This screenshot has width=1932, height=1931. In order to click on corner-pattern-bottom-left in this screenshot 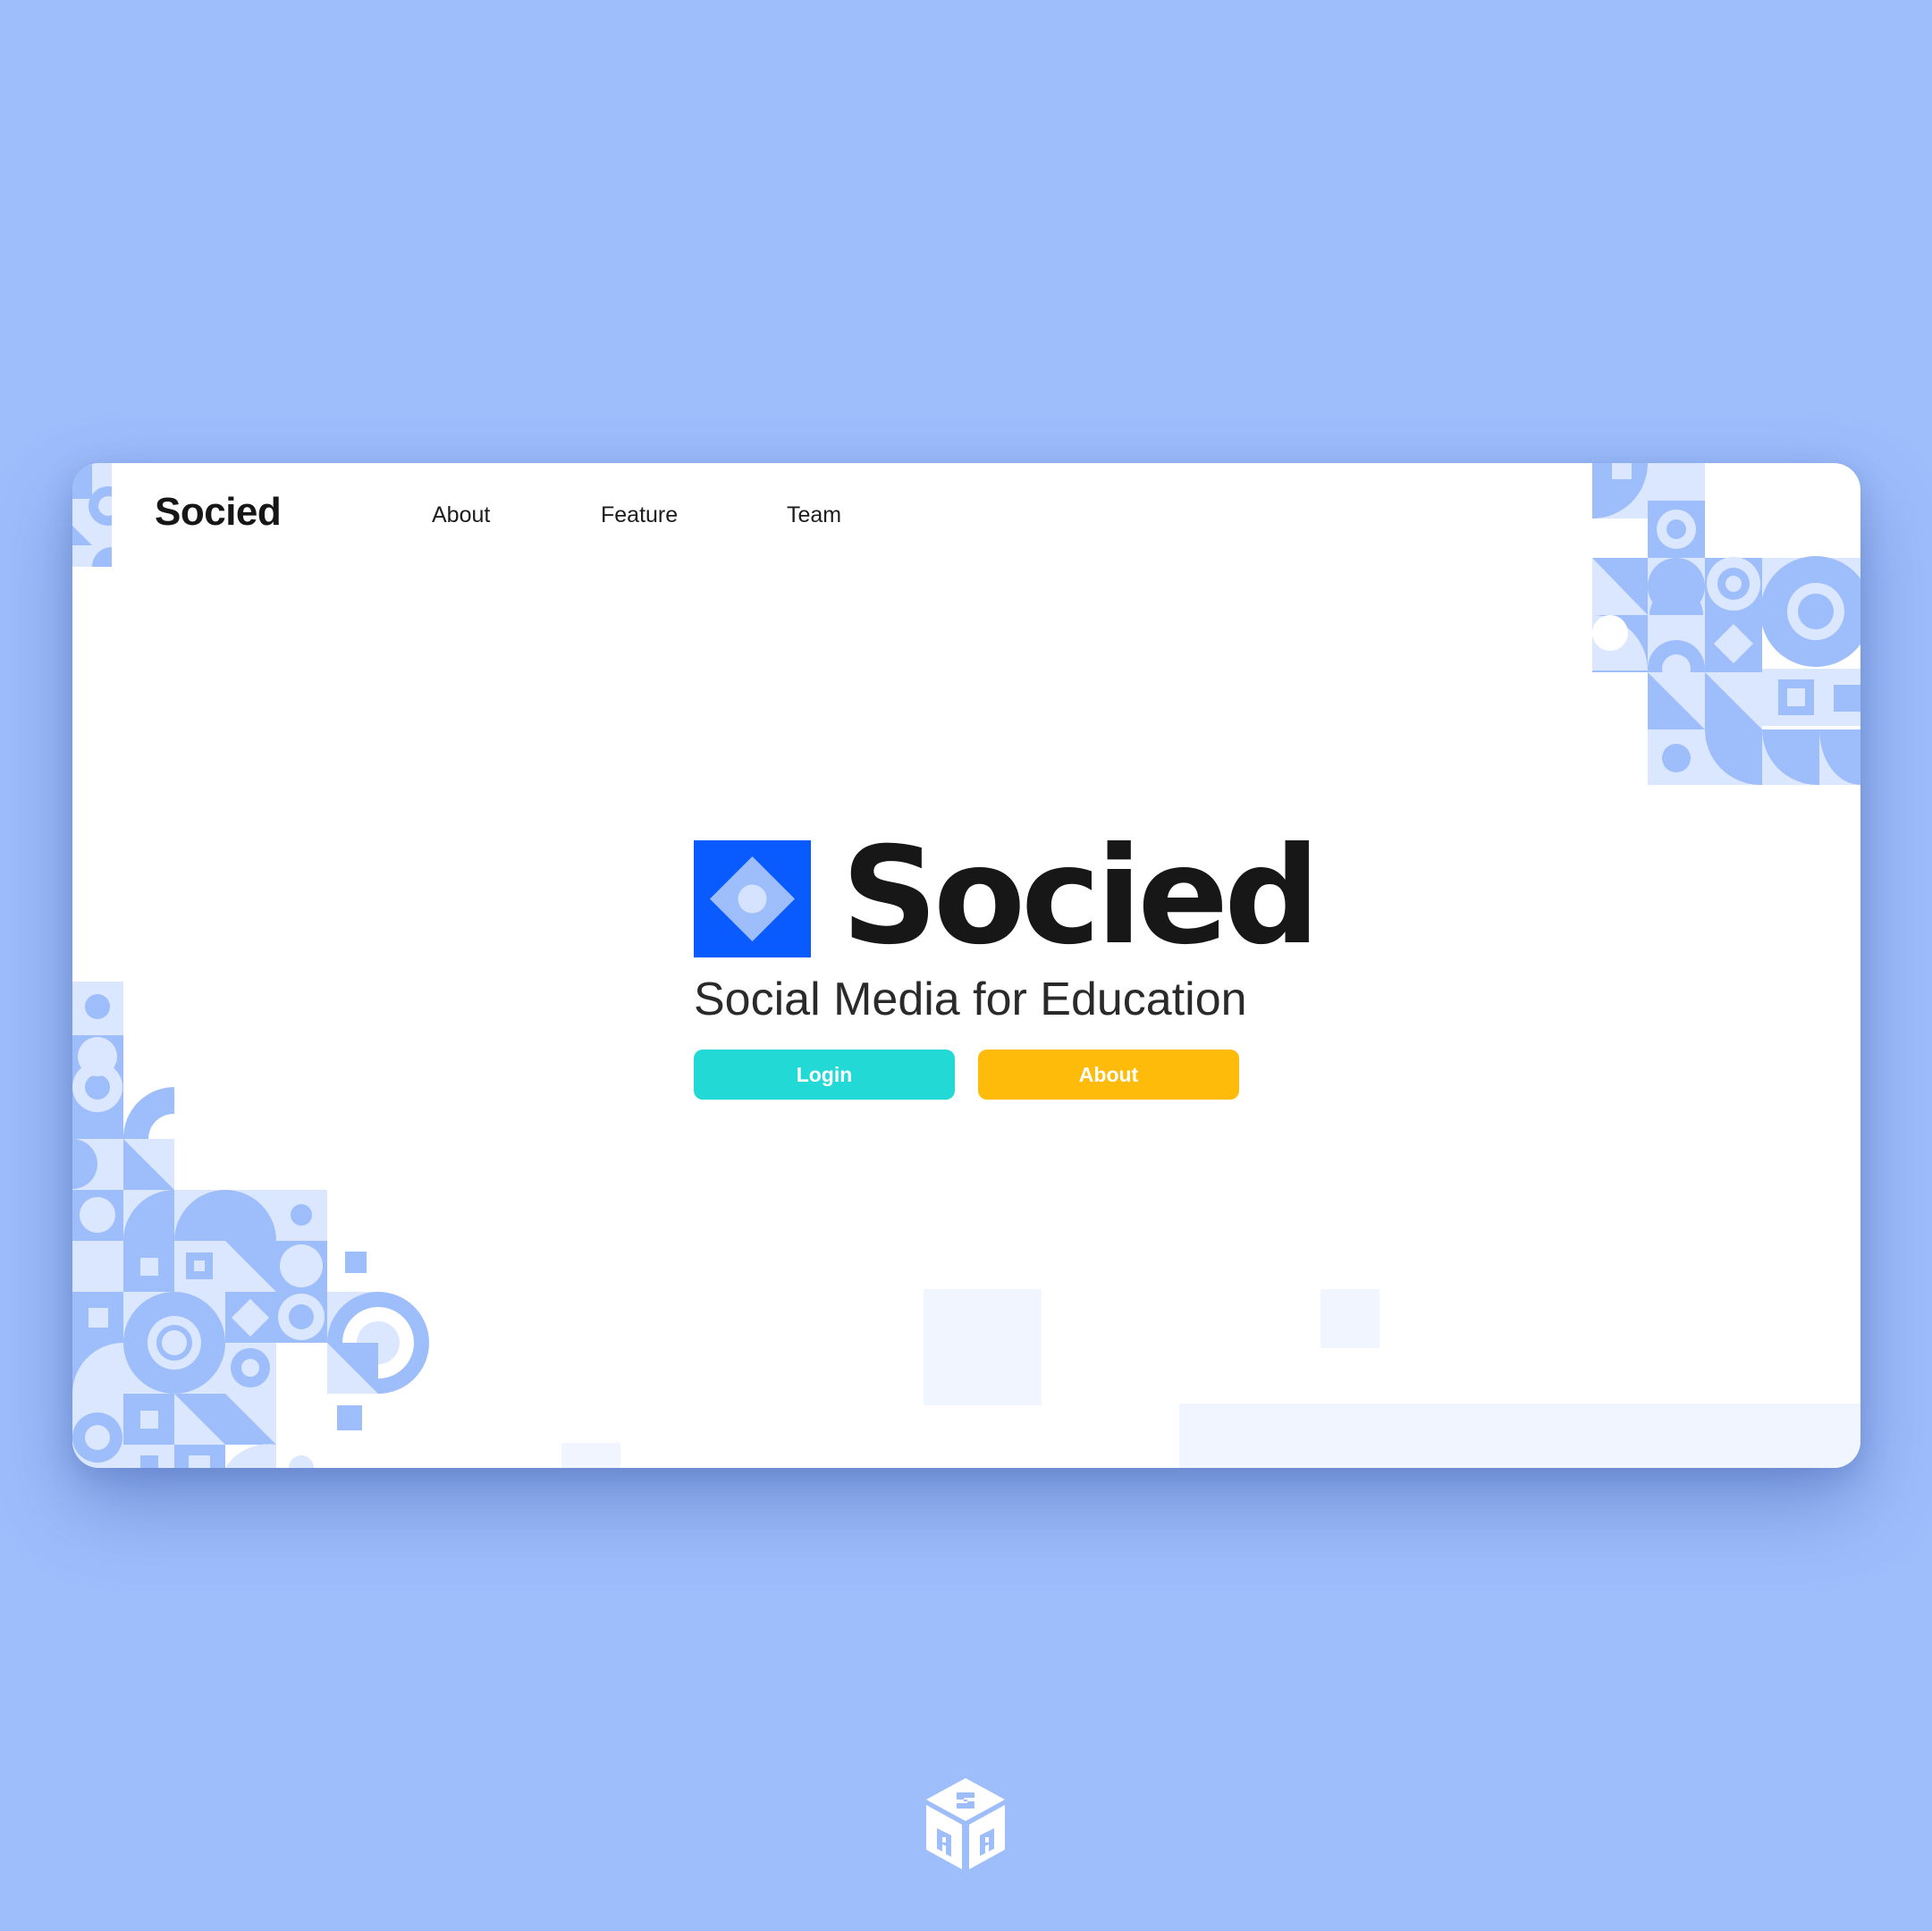, I will do `click(251, 1225)`.